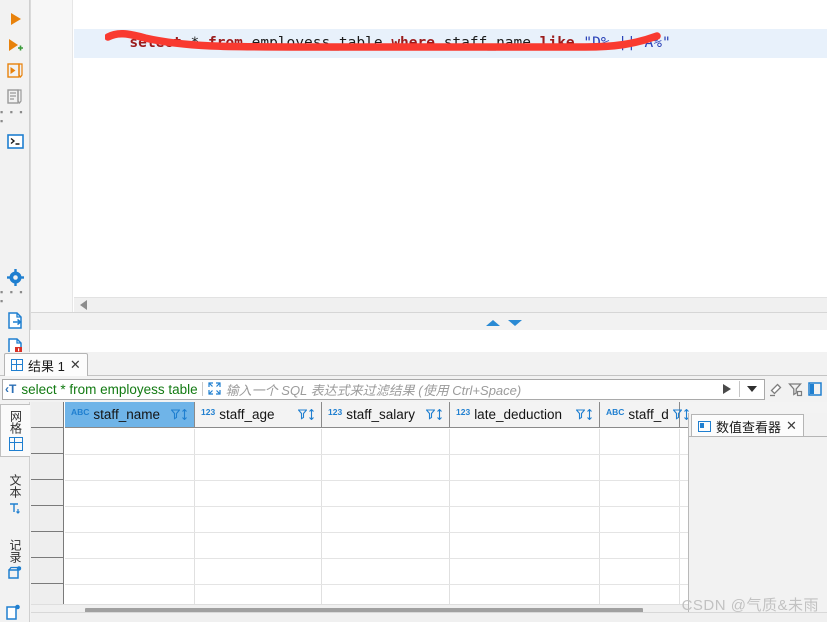  Describe the element at coordinates (52, 165) in the screenshot. I see `editor-gutter` at that location.